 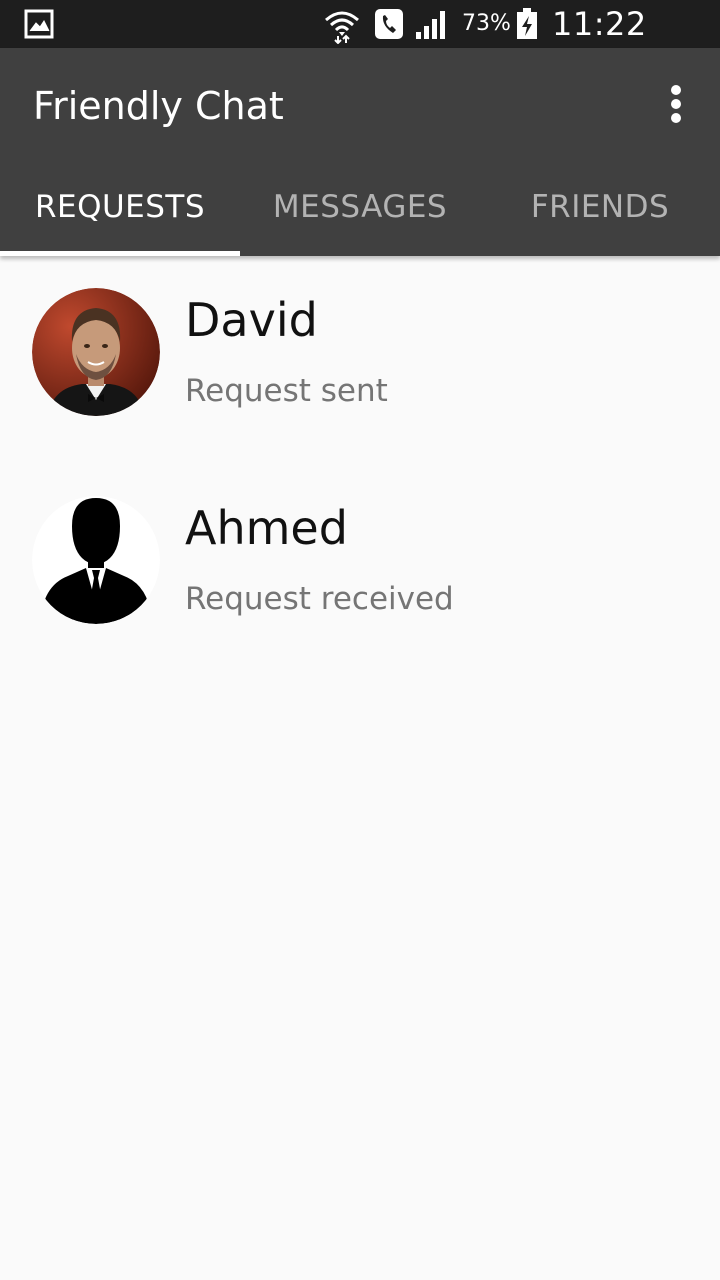 I want to click on tab-requests: REQUESTS, so click(x=120, y=207).